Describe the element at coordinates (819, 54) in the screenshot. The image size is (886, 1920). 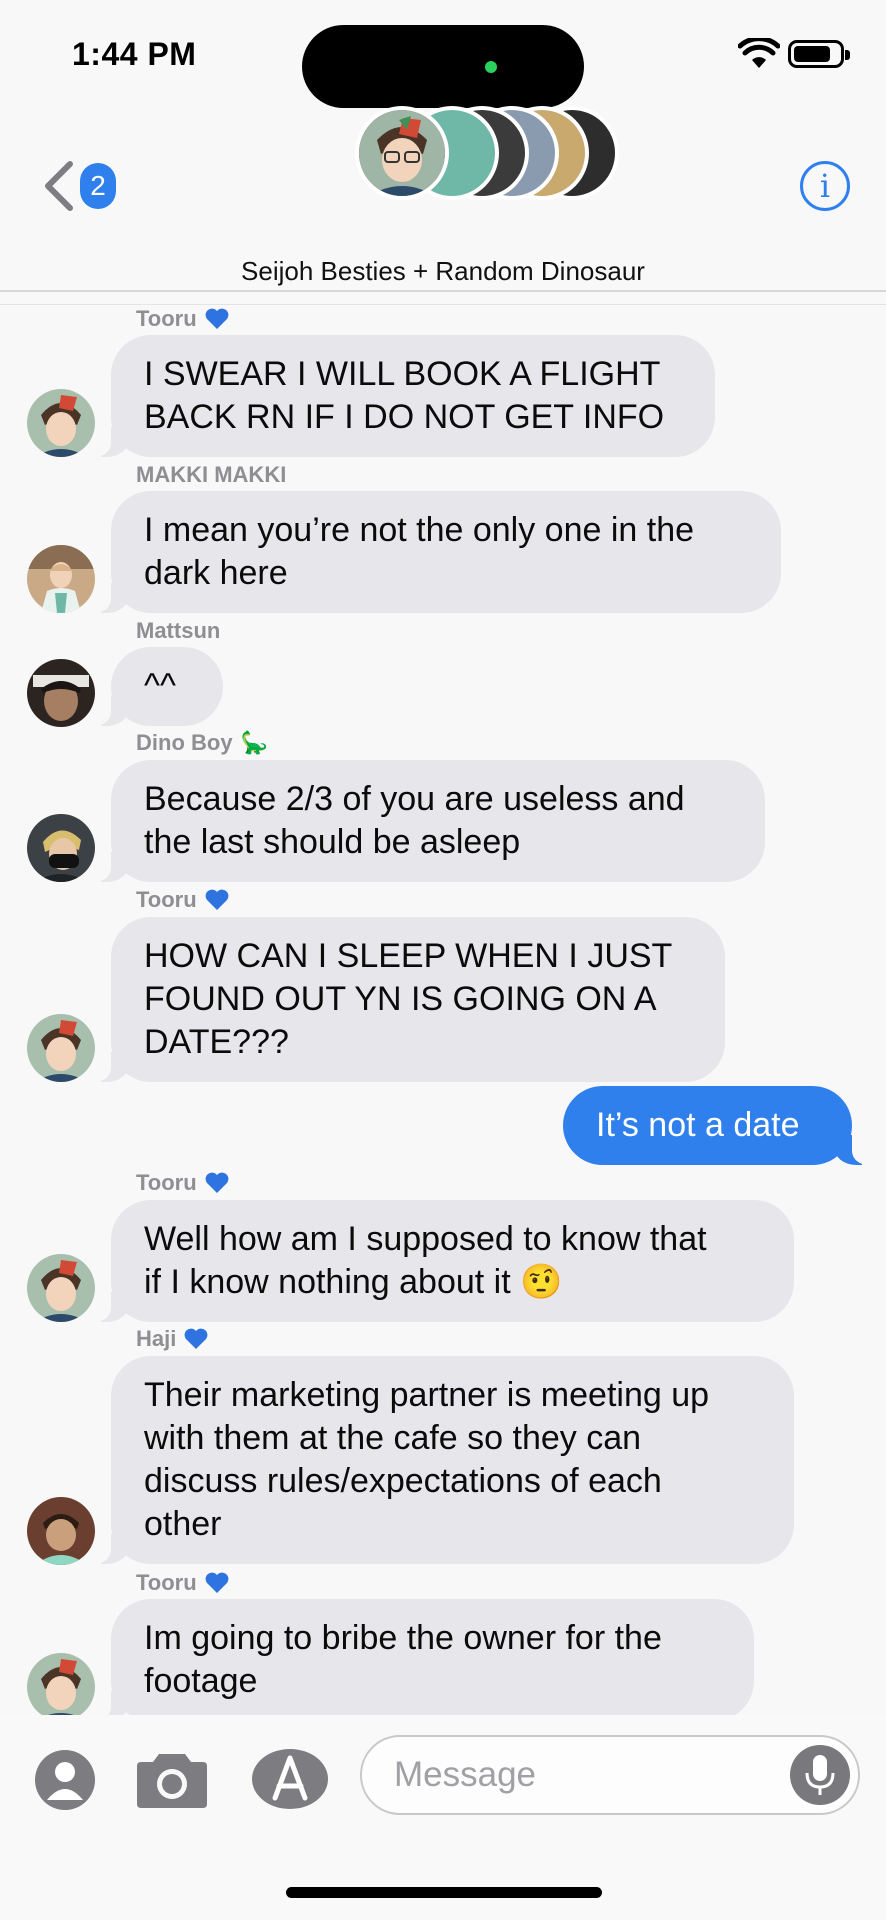
I see `battery-icon` at that location.